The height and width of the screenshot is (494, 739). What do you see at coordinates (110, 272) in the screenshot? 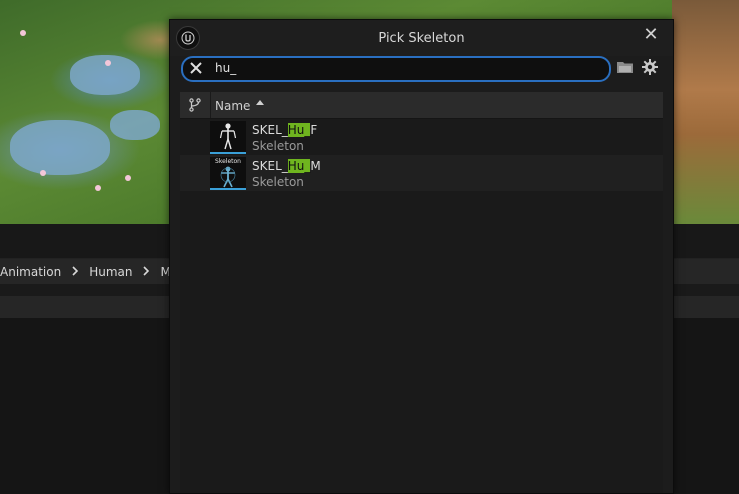
I see `breadcrumb-item: Human` at bounding box center [110, 272].